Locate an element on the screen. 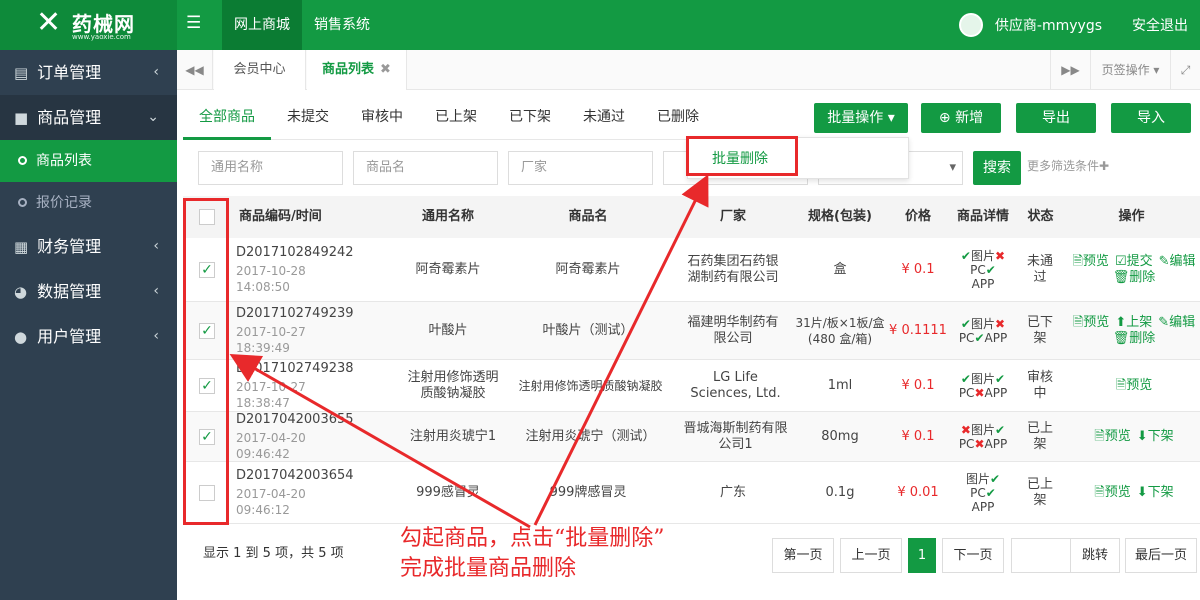  status-tab-listed: 已上架 is located at coordinates (456, 120).